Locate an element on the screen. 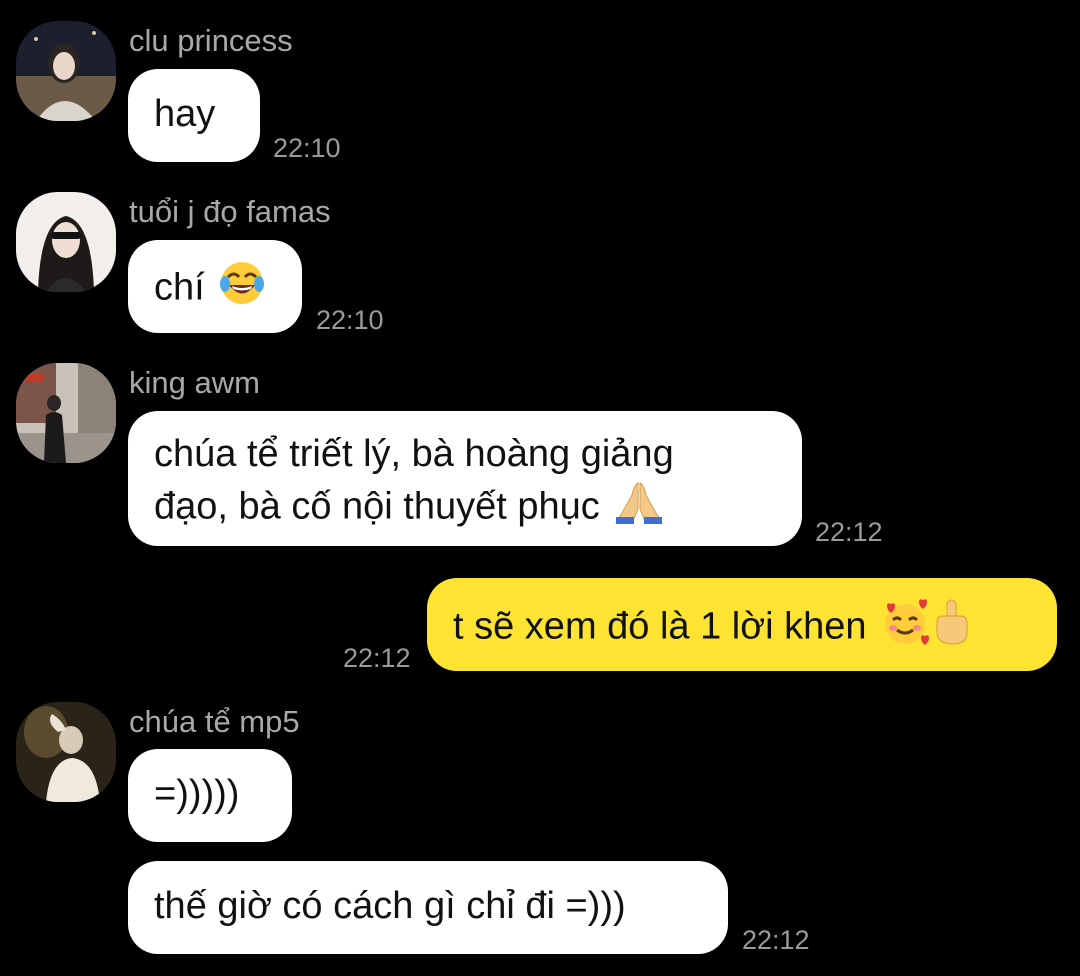  folded-hands-icon is located at coordinates (639, 508).